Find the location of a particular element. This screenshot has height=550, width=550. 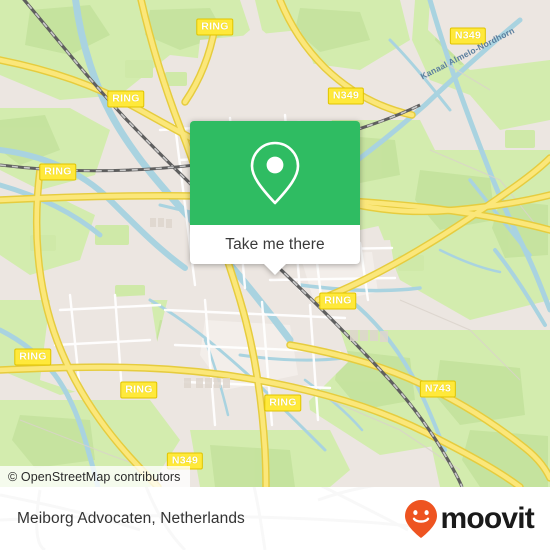

osm-attribution: © OpenStreetMap contributors is located at coordinates (95, 476).